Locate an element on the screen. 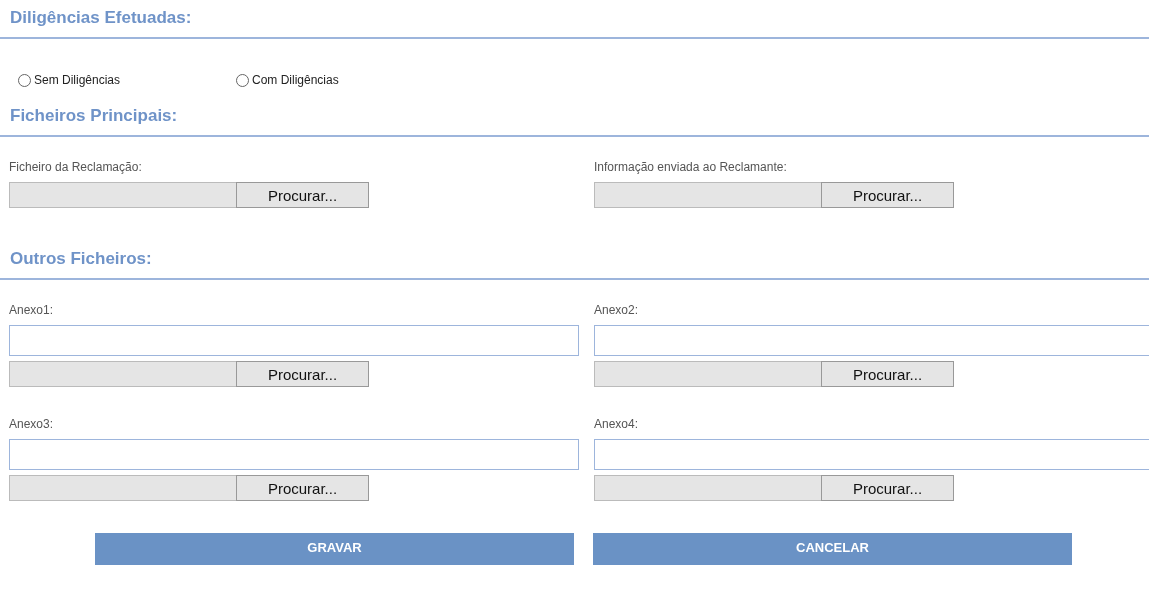 This screenshot has height=603, width=1149. section-heading: Diligências Efetuadas: is located at coordinates (574, 19).